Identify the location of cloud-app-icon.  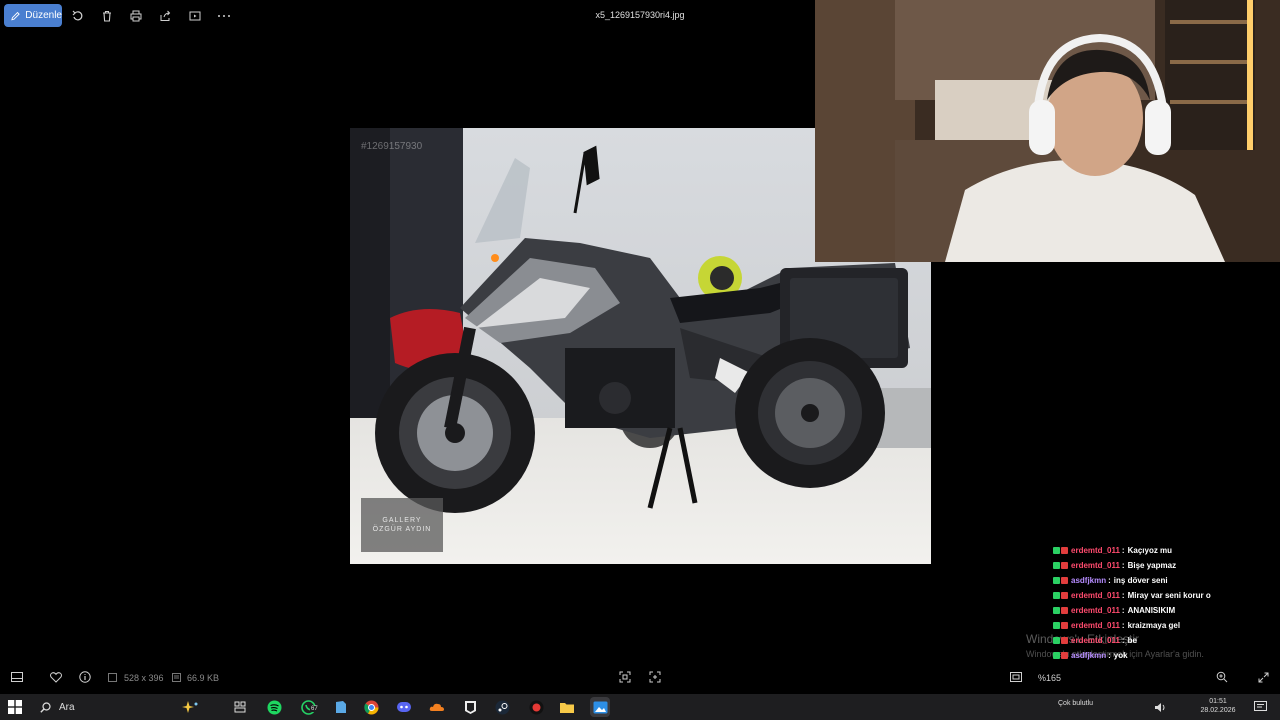
(437, 707).